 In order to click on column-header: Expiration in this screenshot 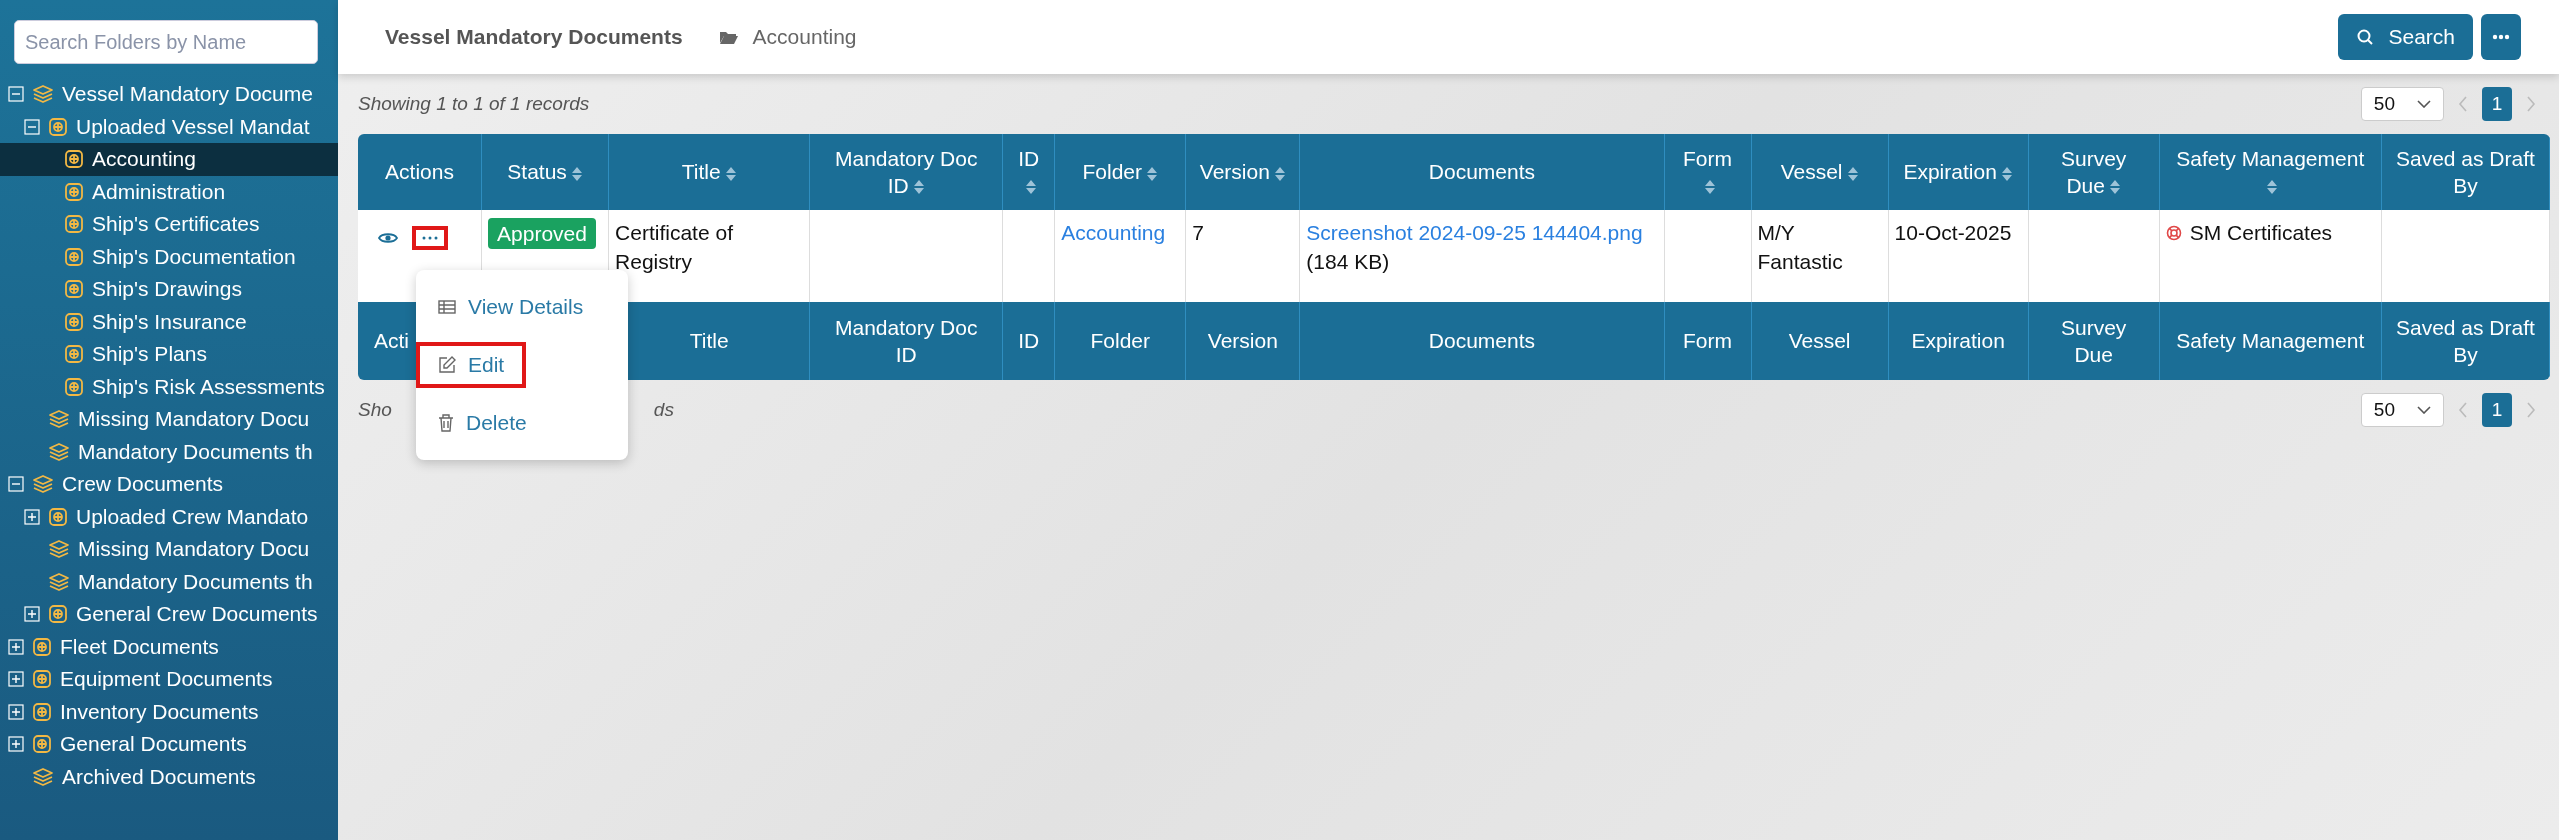, I will do `click(1958, 172)`.